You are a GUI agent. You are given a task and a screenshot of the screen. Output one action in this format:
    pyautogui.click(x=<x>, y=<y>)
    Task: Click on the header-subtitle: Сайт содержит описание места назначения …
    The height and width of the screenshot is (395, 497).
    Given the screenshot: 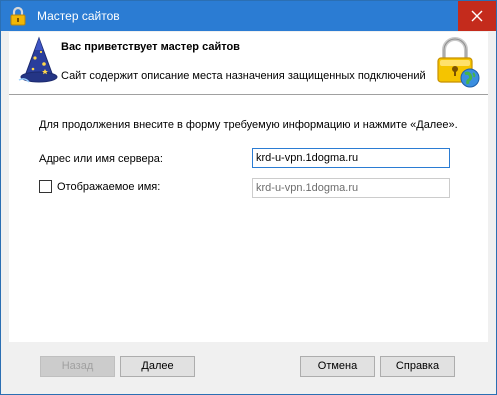 What is the action you would take?
    pyautogui.click(x=243, y=76)
    